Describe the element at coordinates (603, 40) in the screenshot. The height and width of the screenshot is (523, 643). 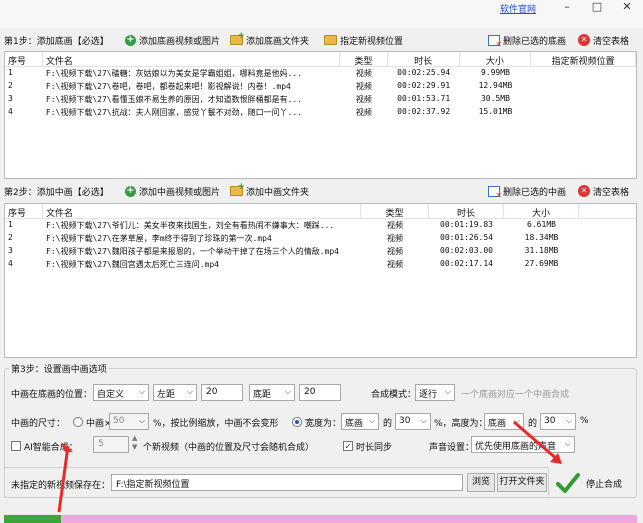
I see `clear-base-table-button: ✕ 清空表格` at that location.